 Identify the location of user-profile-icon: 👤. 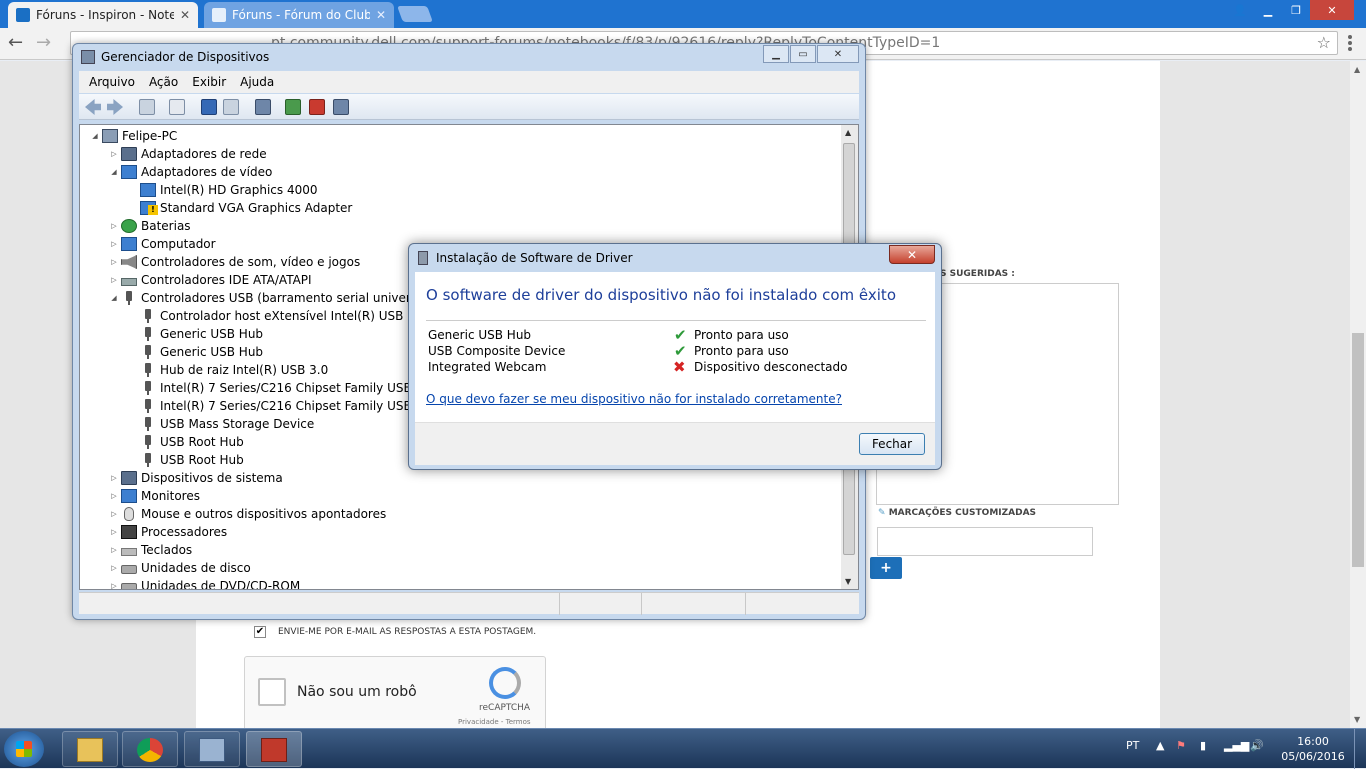
(1240, 10).